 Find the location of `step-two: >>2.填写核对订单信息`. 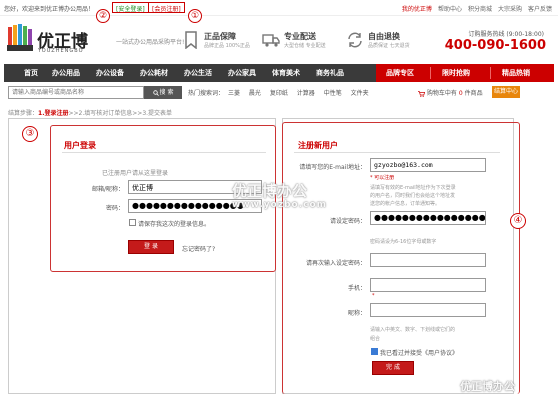

step-two: >>2.填写核对订单信息 is located at coordinates (100, 113).